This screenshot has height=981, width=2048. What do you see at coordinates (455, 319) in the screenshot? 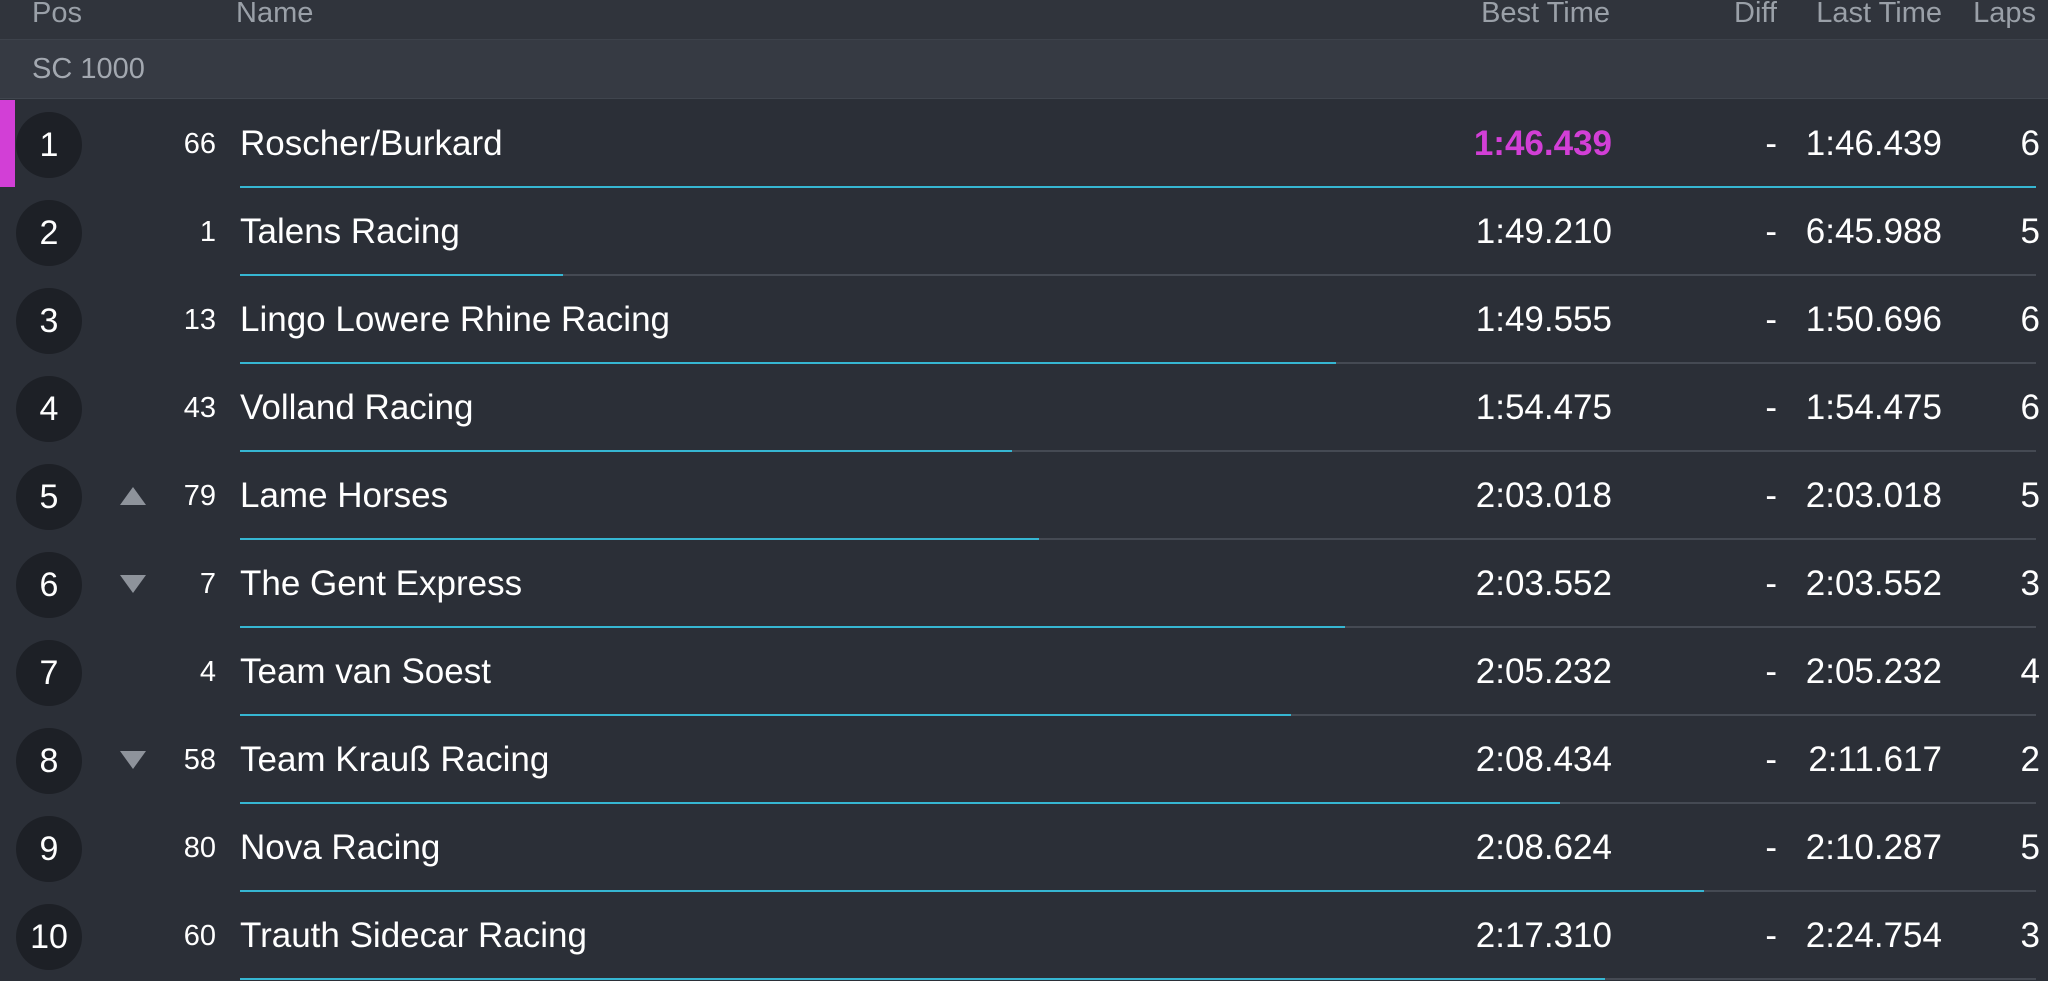
I see `team-name: Lingo Lowere Rhine Racing` at bounding box center [455, 319].